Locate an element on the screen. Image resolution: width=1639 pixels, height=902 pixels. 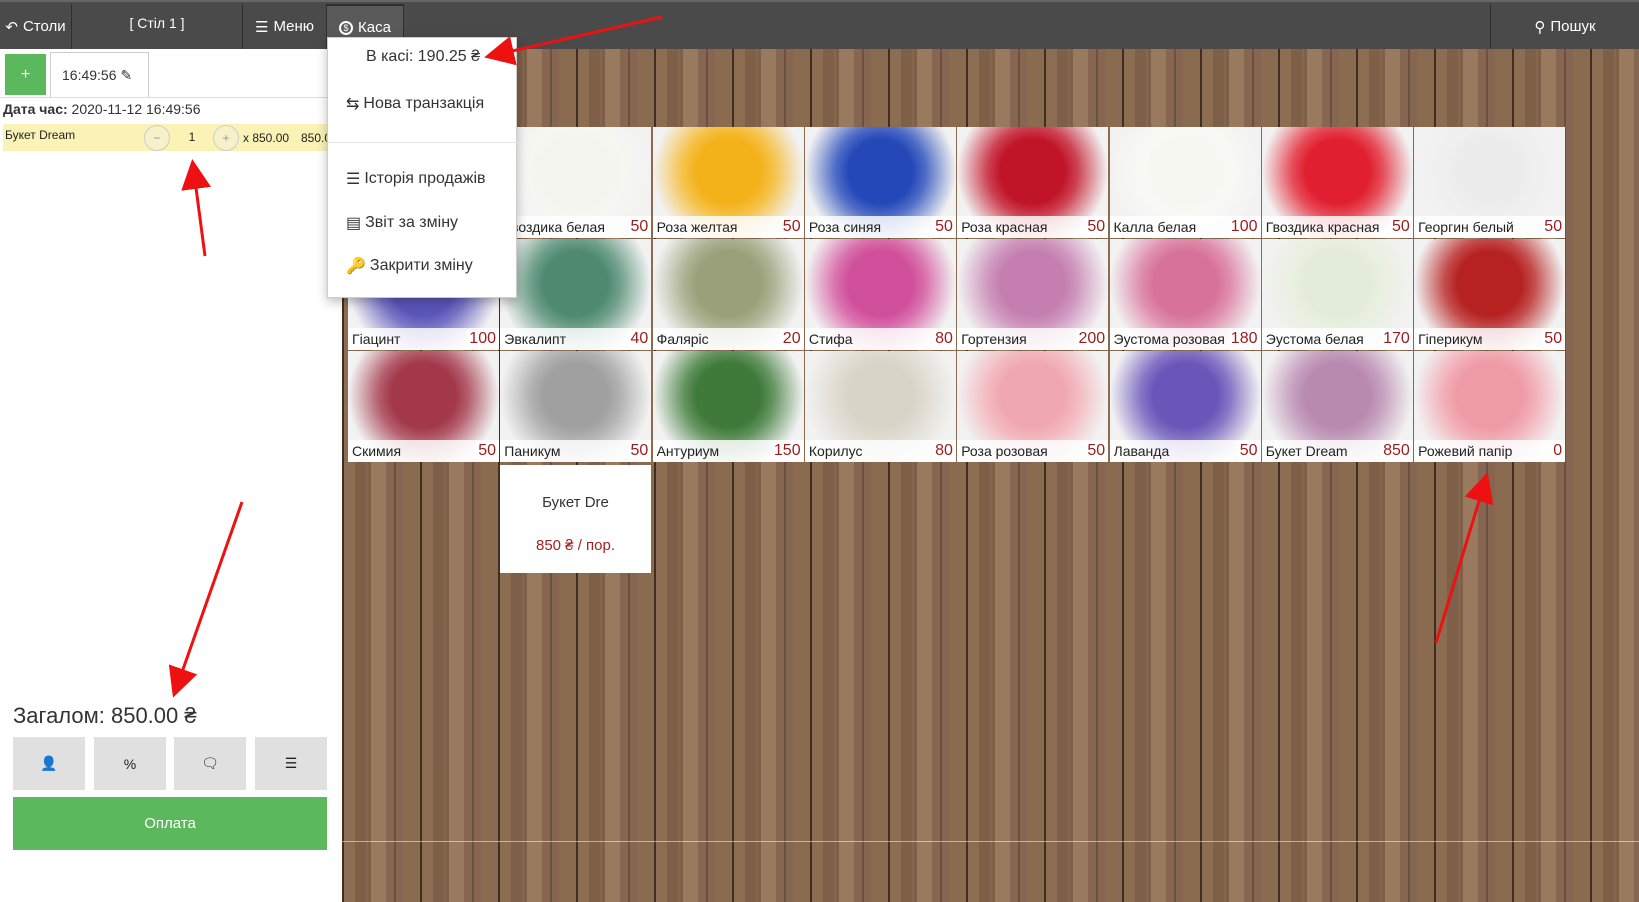
sales-history-label: Історія продажів is located at coordinates (425, 178).